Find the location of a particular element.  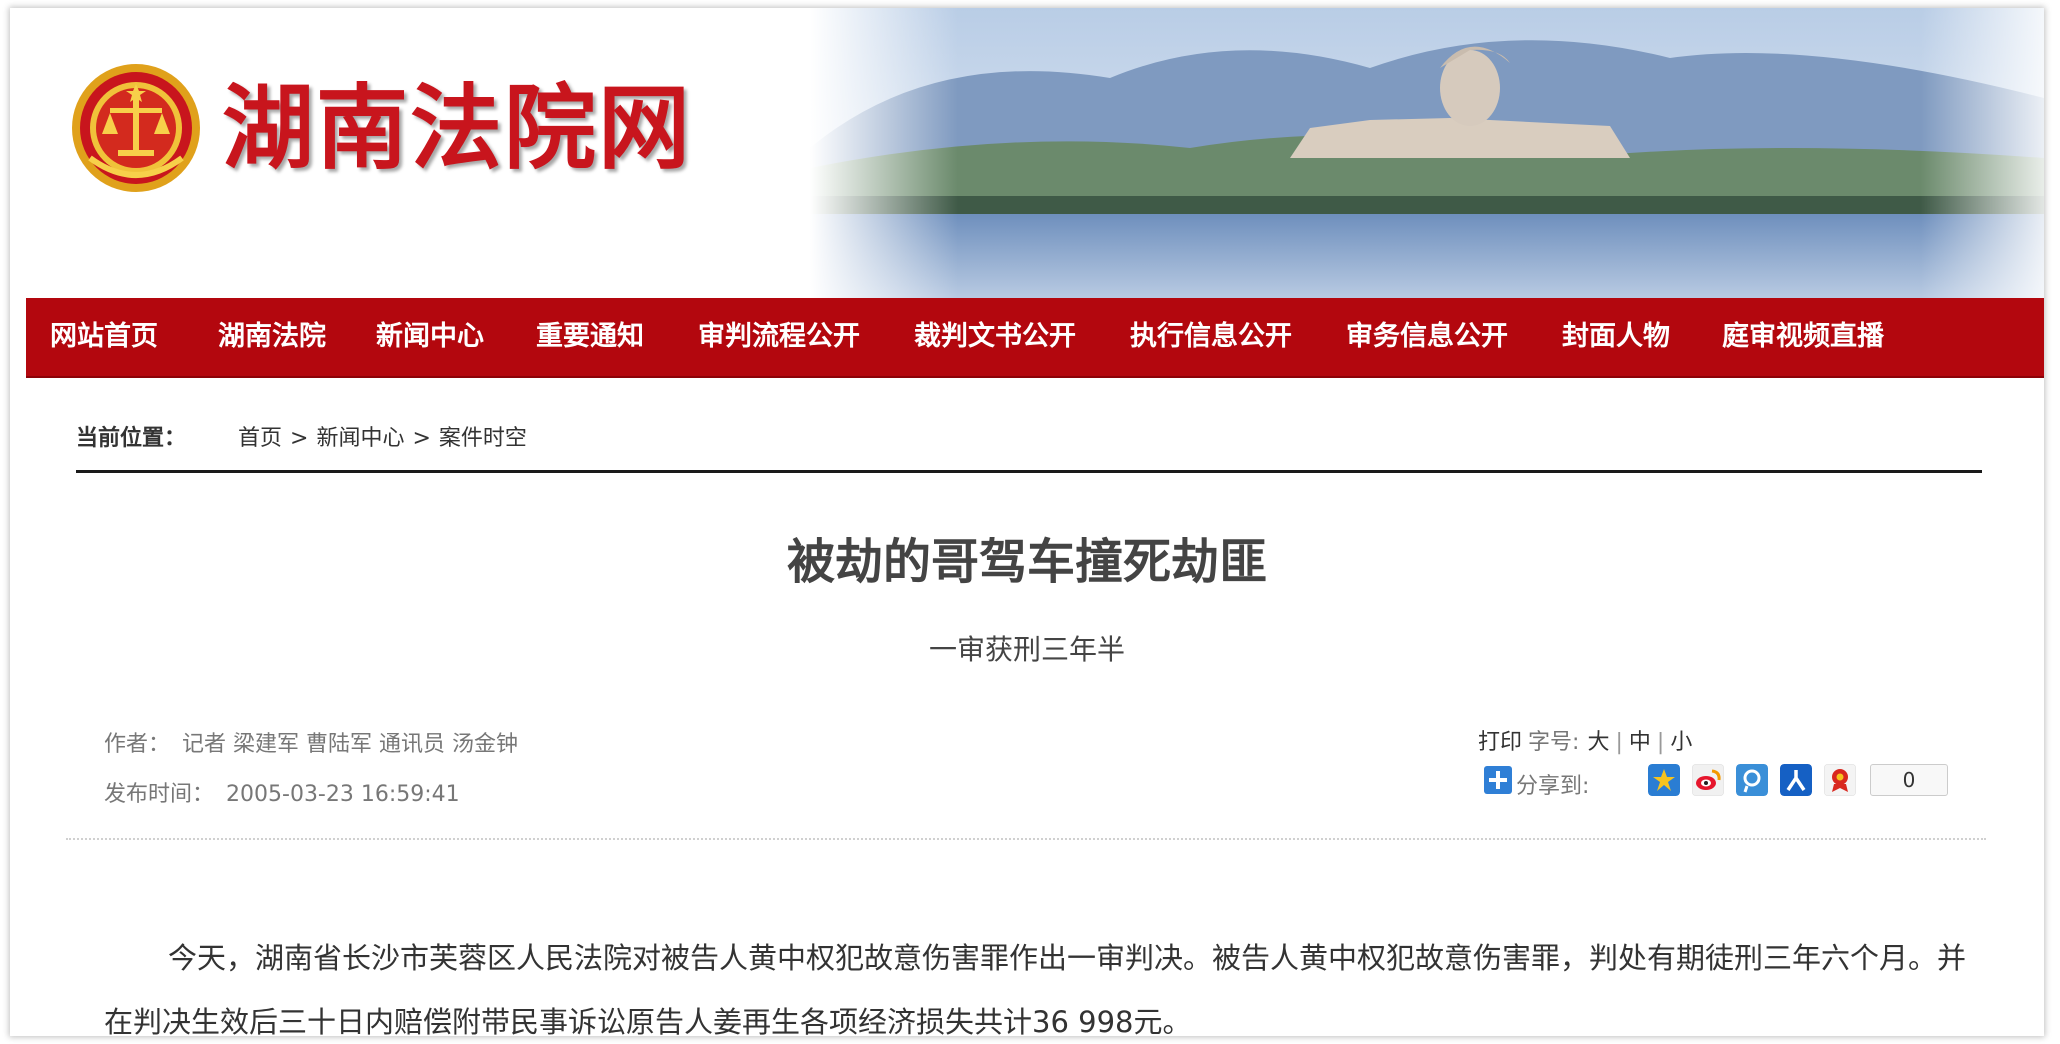

print-link: 打印 is located at coordinates (1500, 742).